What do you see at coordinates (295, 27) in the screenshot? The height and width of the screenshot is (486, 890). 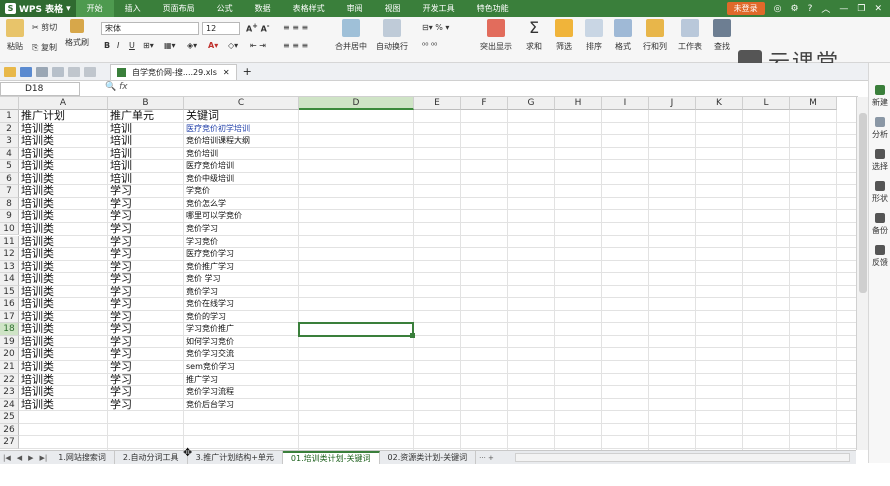 I see `align-vertical-buttons: ≡ ≡ ≡` at bounding box center [295, 27].